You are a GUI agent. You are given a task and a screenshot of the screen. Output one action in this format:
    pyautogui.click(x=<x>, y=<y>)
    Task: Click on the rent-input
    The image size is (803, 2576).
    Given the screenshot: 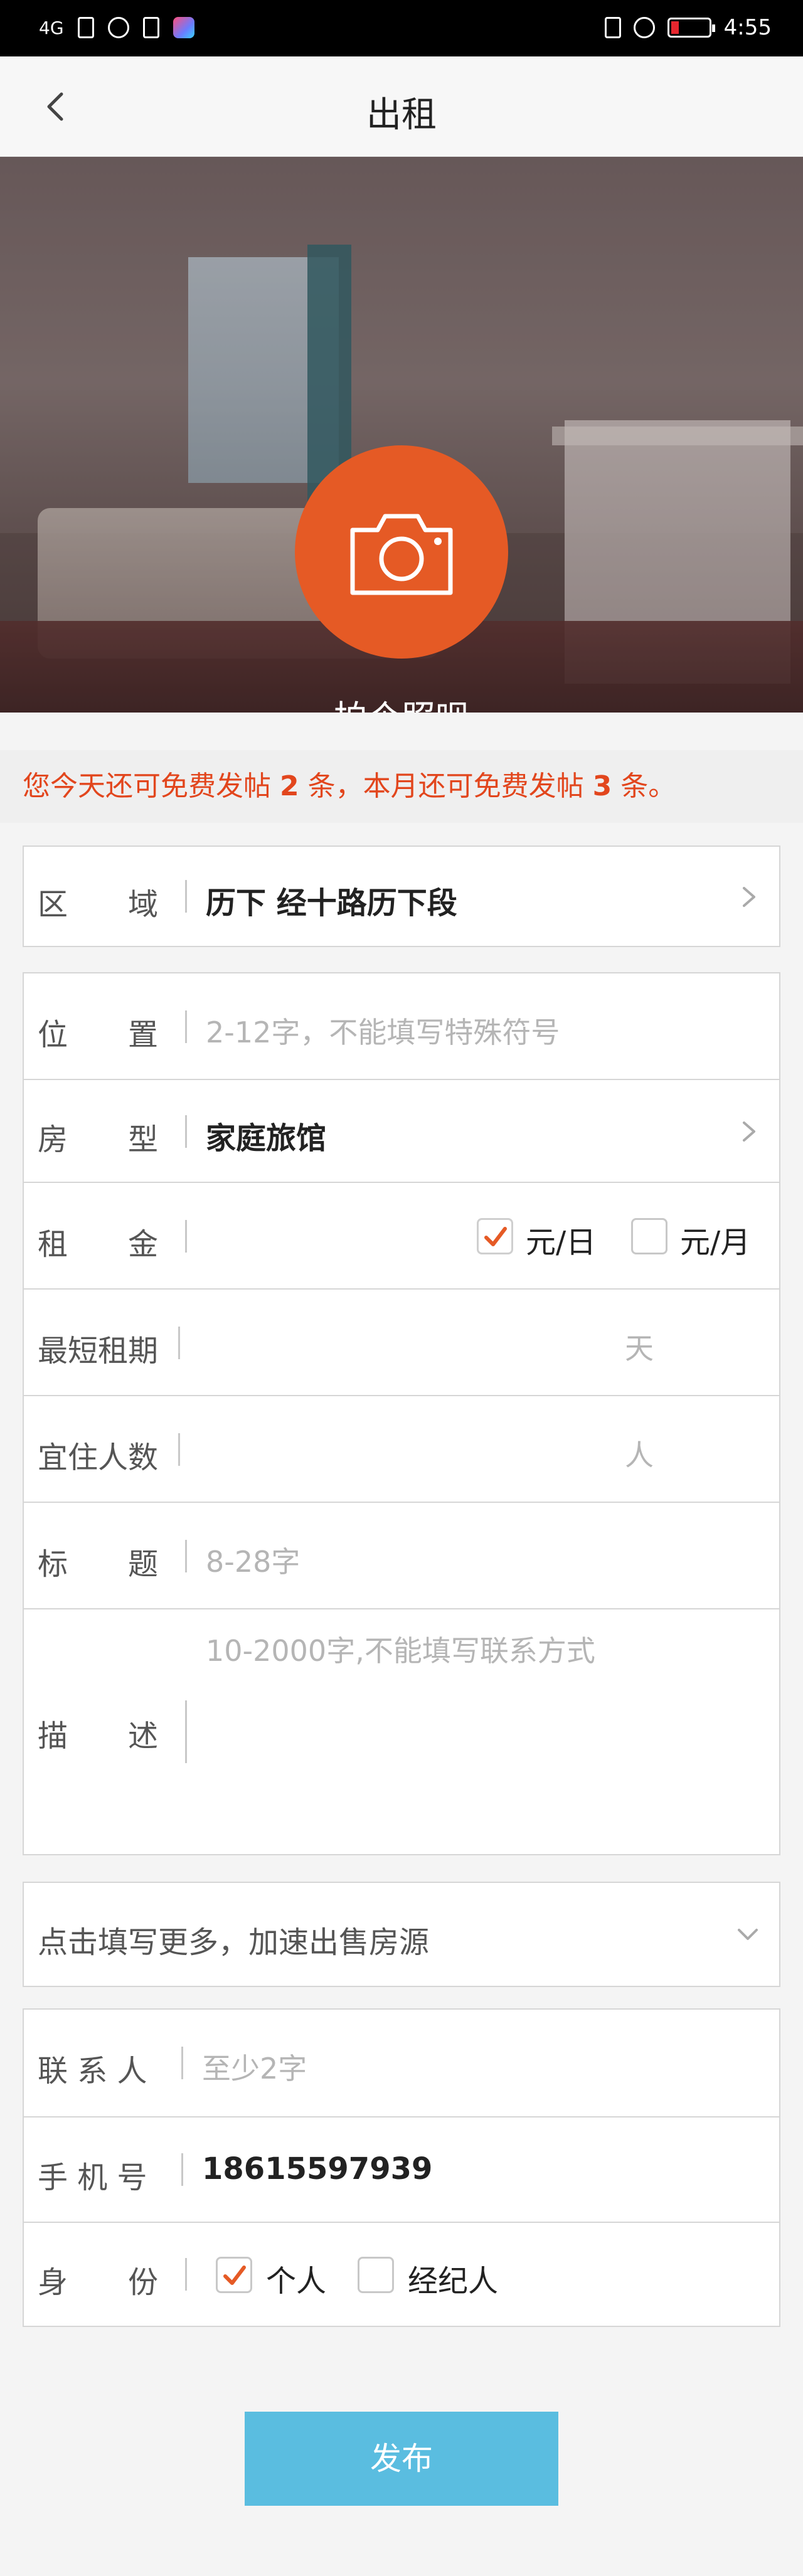 What is the action you would take?
    pyautogui.click(x=331, y=1236)
    